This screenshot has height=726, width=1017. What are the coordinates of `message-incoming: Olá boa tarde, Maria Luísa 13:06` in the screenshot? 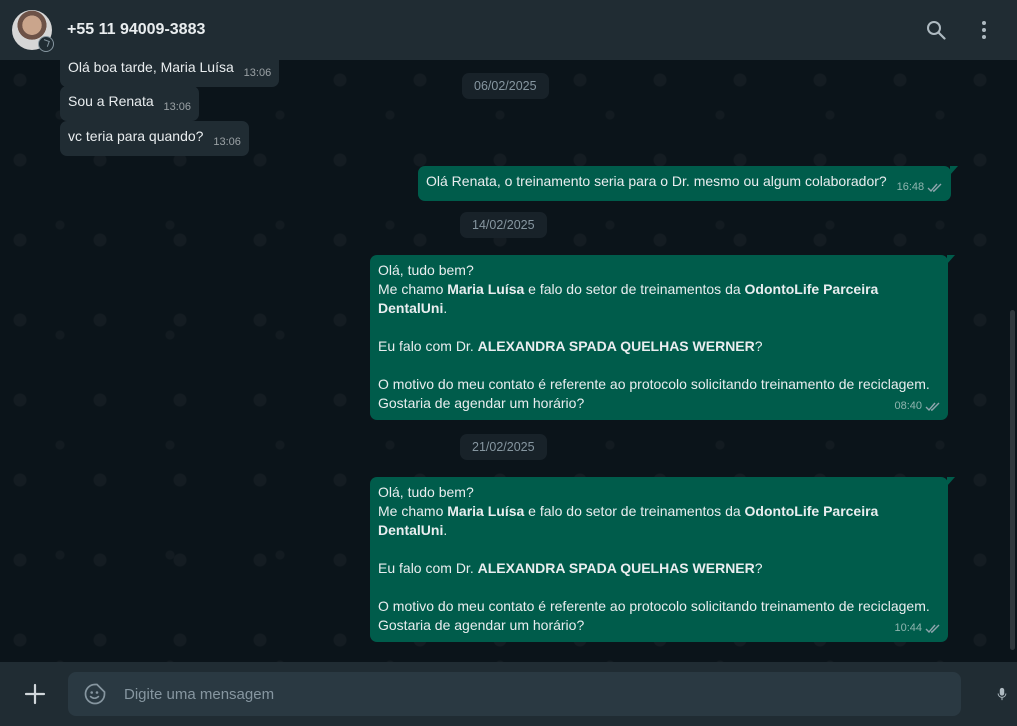 It's located at (170, 73).